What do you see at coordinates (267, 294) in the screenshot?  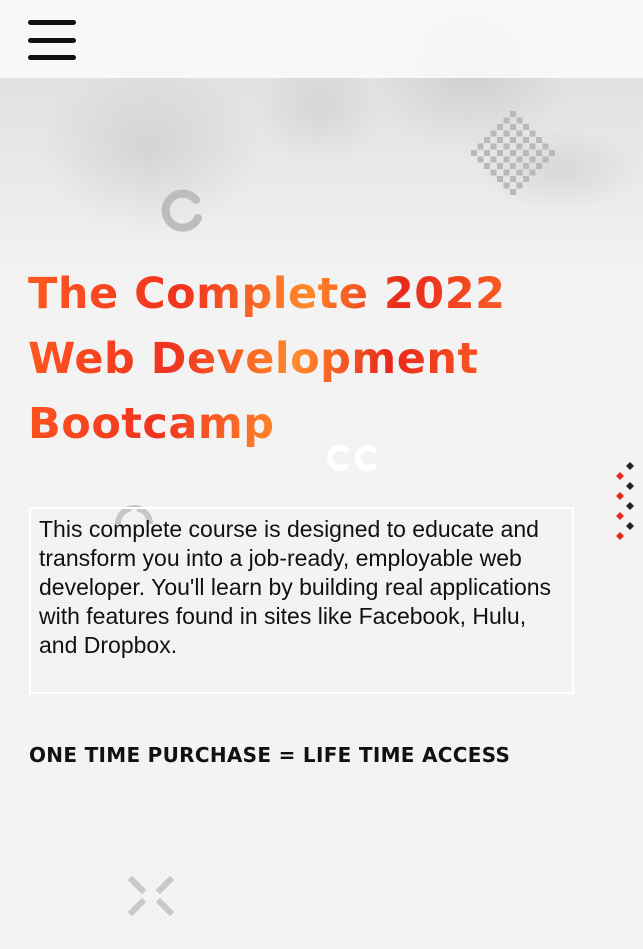 I see `title-line-1: The Complete 2022` at bounding box center [267, 294].